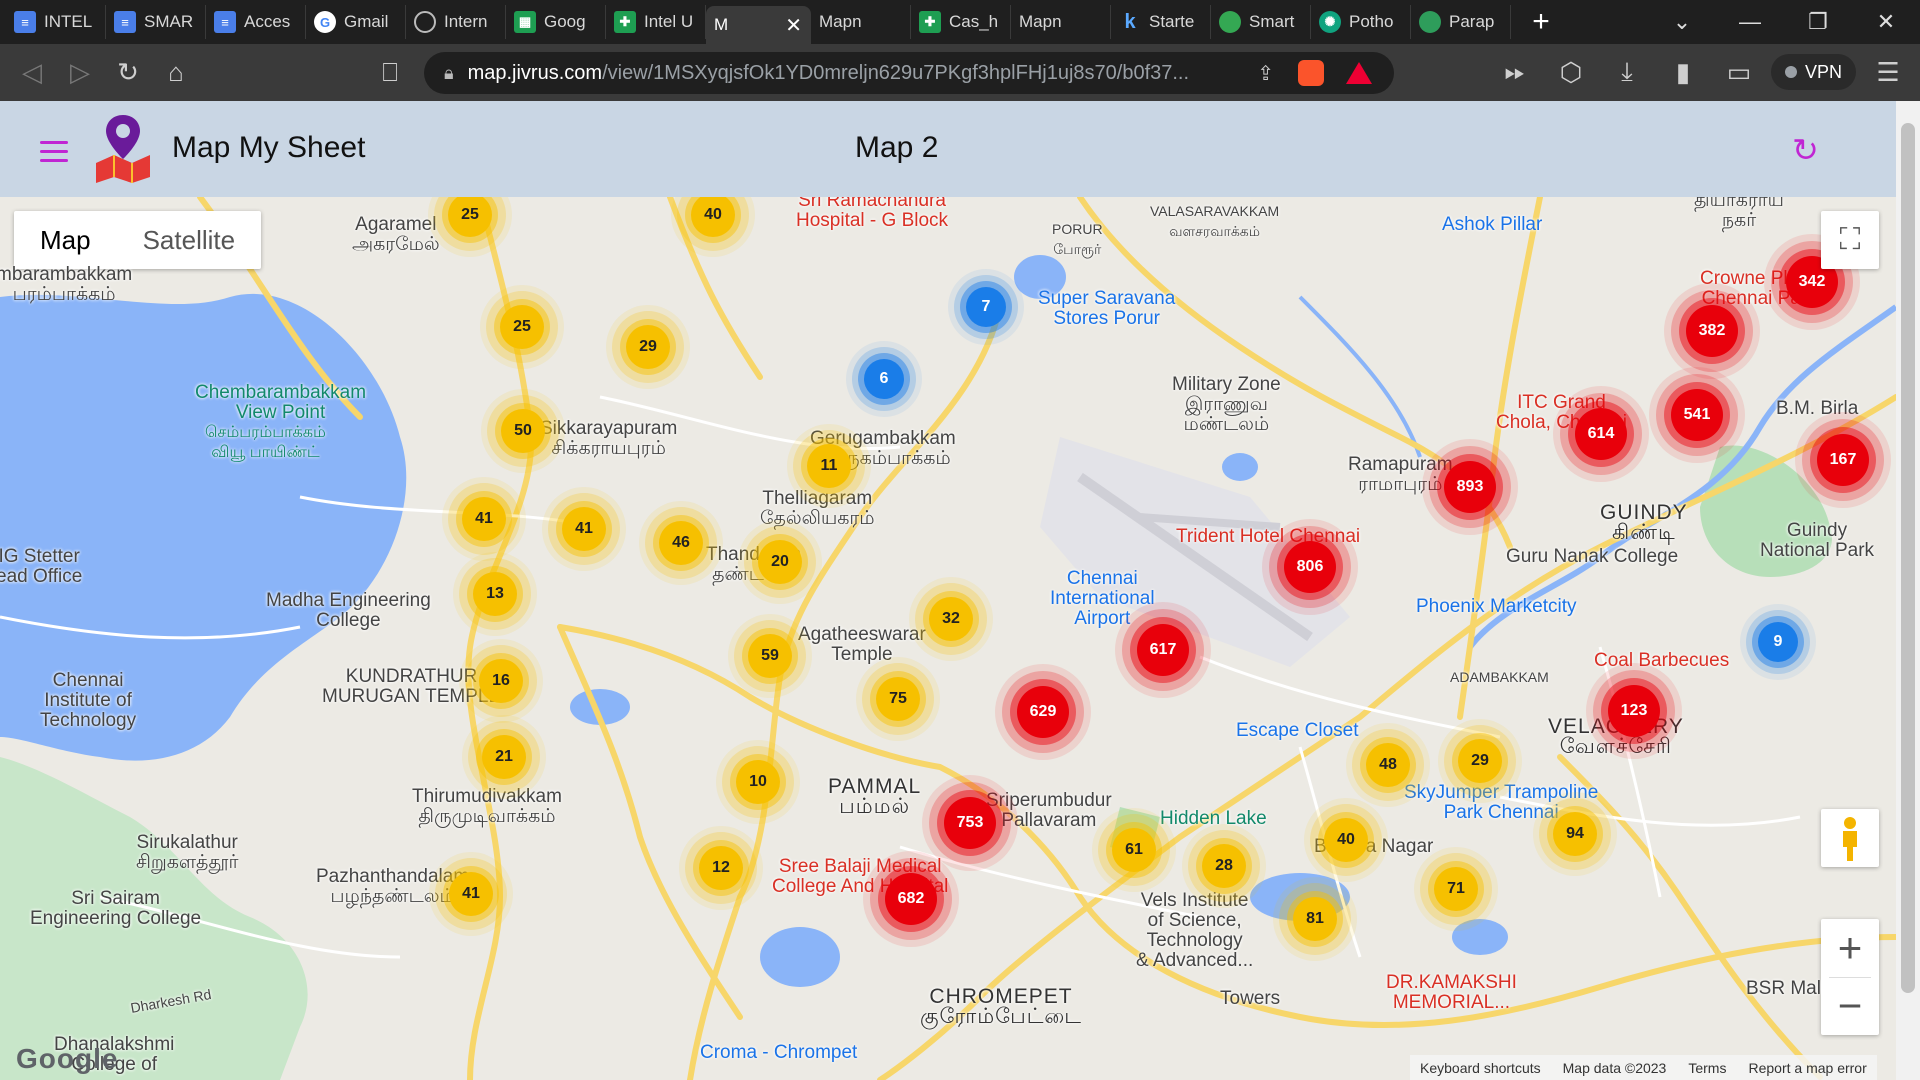 This screenshot has height=1080, width=1920. Describe the element at coordinates (770, 656) in the screenshot. I see `cluster-marker: 59` at that location.